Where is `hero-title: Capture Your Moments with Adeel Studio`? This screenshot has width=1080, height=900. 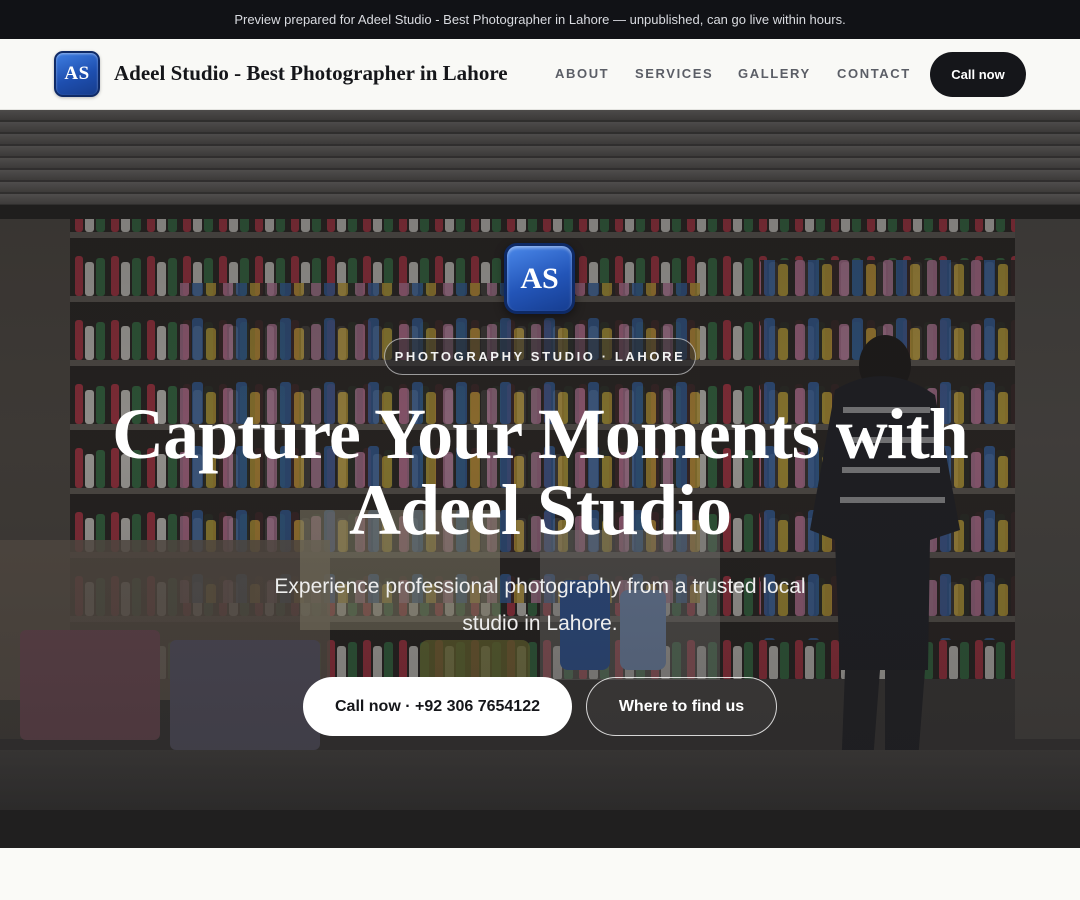 hero-title: Capture Your Moments with Adeel Studio is located at coordinates (540, 472).